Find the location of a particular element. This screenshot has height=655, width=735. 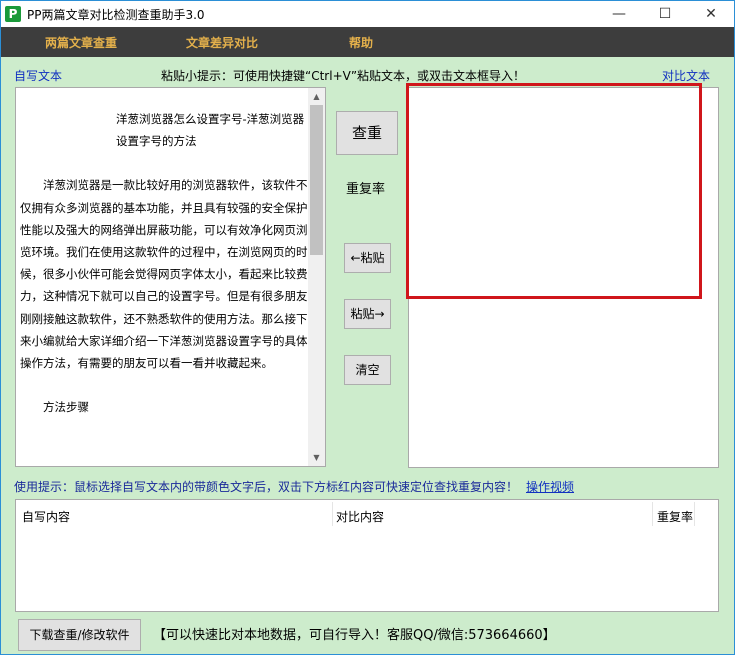

self-text-label: 自写文本 is located at coordinates (38, 75).